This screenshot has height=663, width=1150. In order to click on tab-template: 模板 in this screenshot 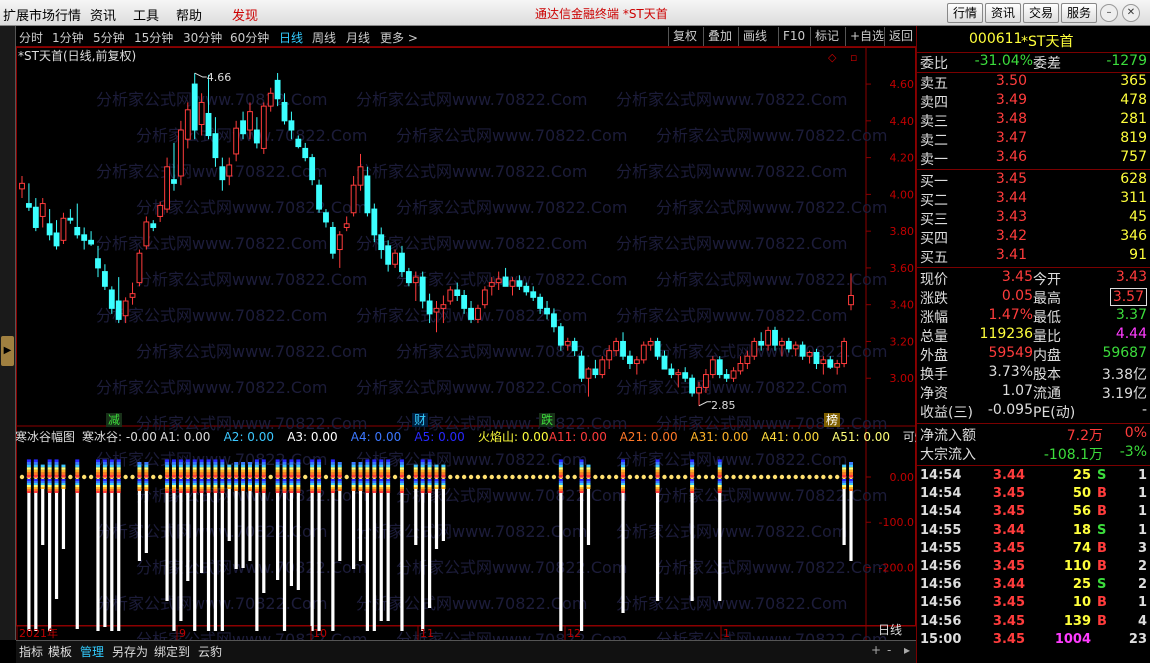, I will do `click(60, 651)`.